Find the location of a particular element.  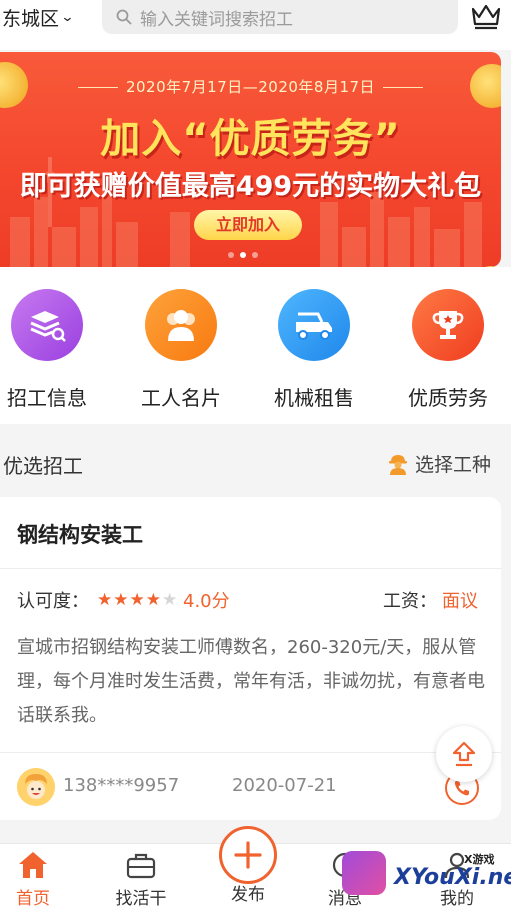

rating-stars: ★ ★ ★ ★ ★ is located at coordinates (137, 600).